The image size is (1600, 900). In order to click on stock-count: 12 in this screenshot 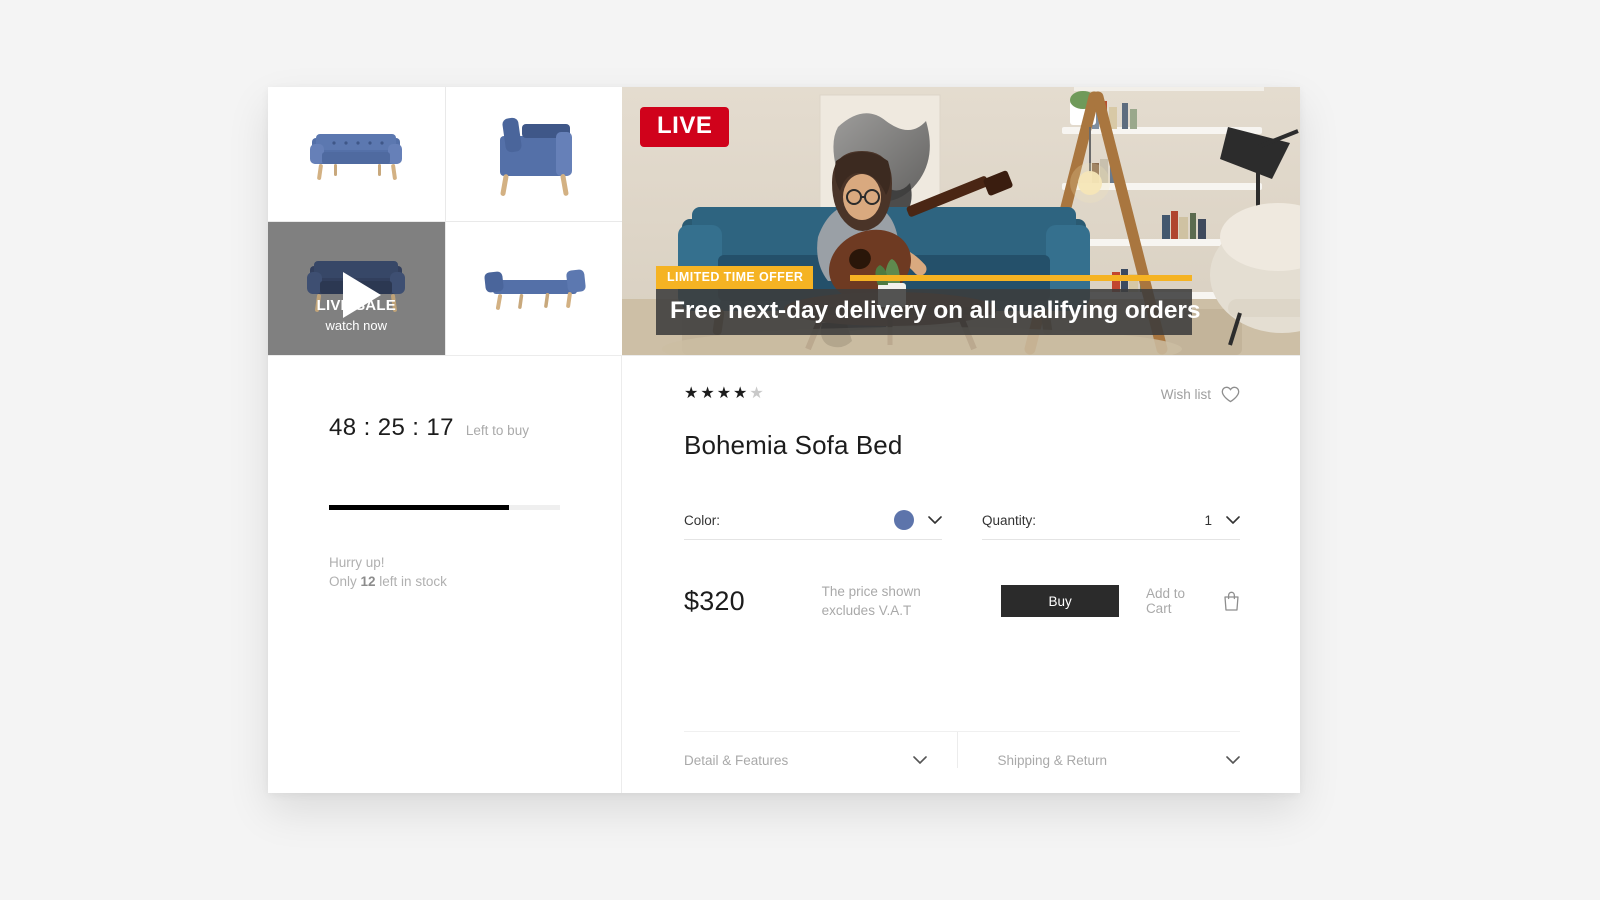, I will do `click(368, 581)`.